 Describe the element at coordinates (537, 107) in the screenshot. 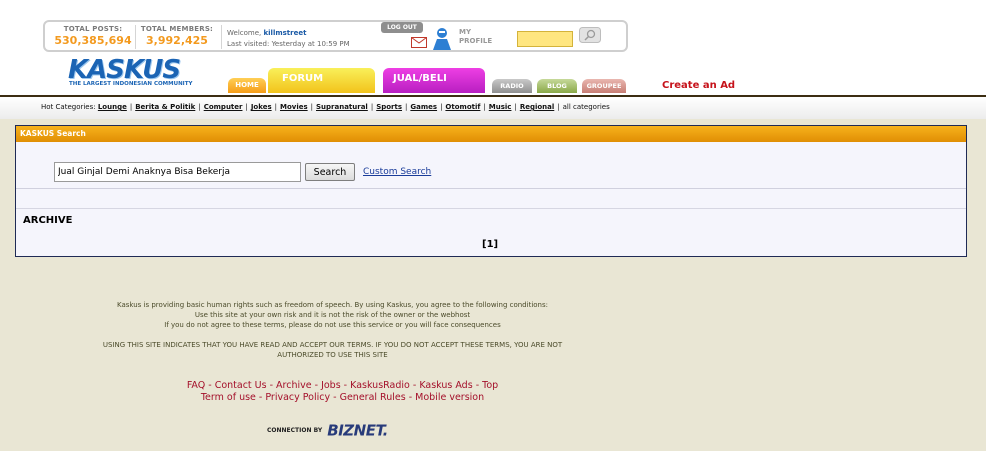

I see `category-link: Regional` at that location.